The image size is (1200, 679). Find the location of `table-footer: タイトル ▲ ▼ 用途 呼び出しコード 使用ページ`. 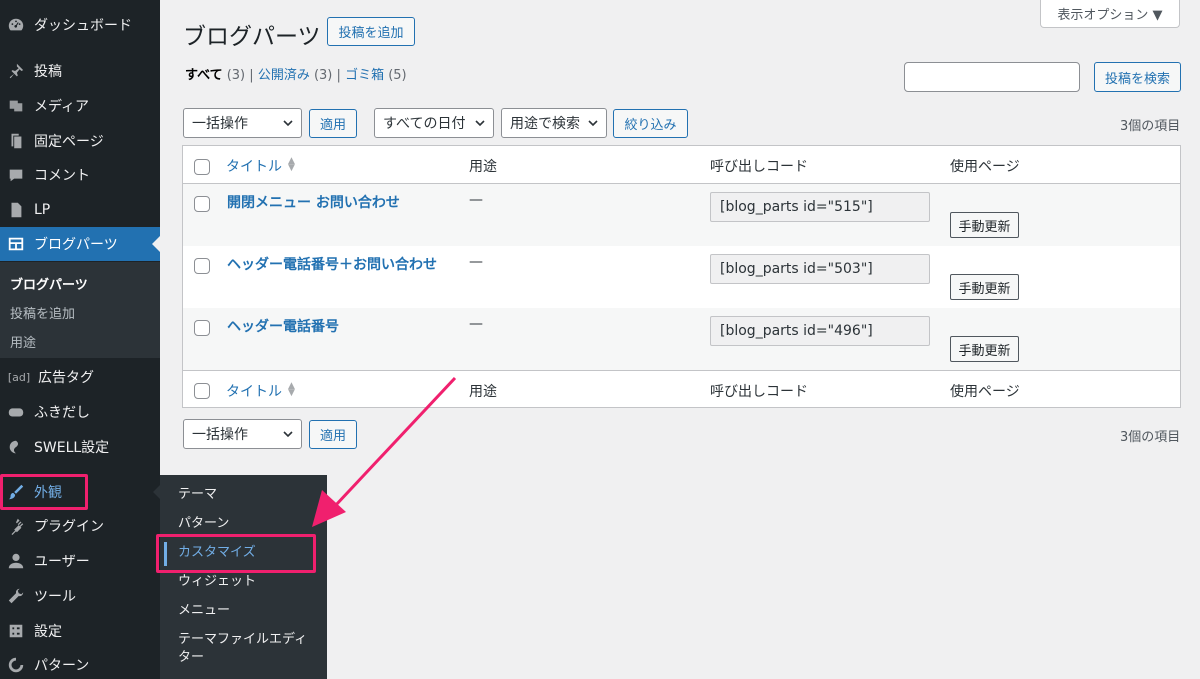

table-footer: タイトル ▲ ▼ 用途 呼び出しコード 使用ページ is located at coordinates (681, 388).